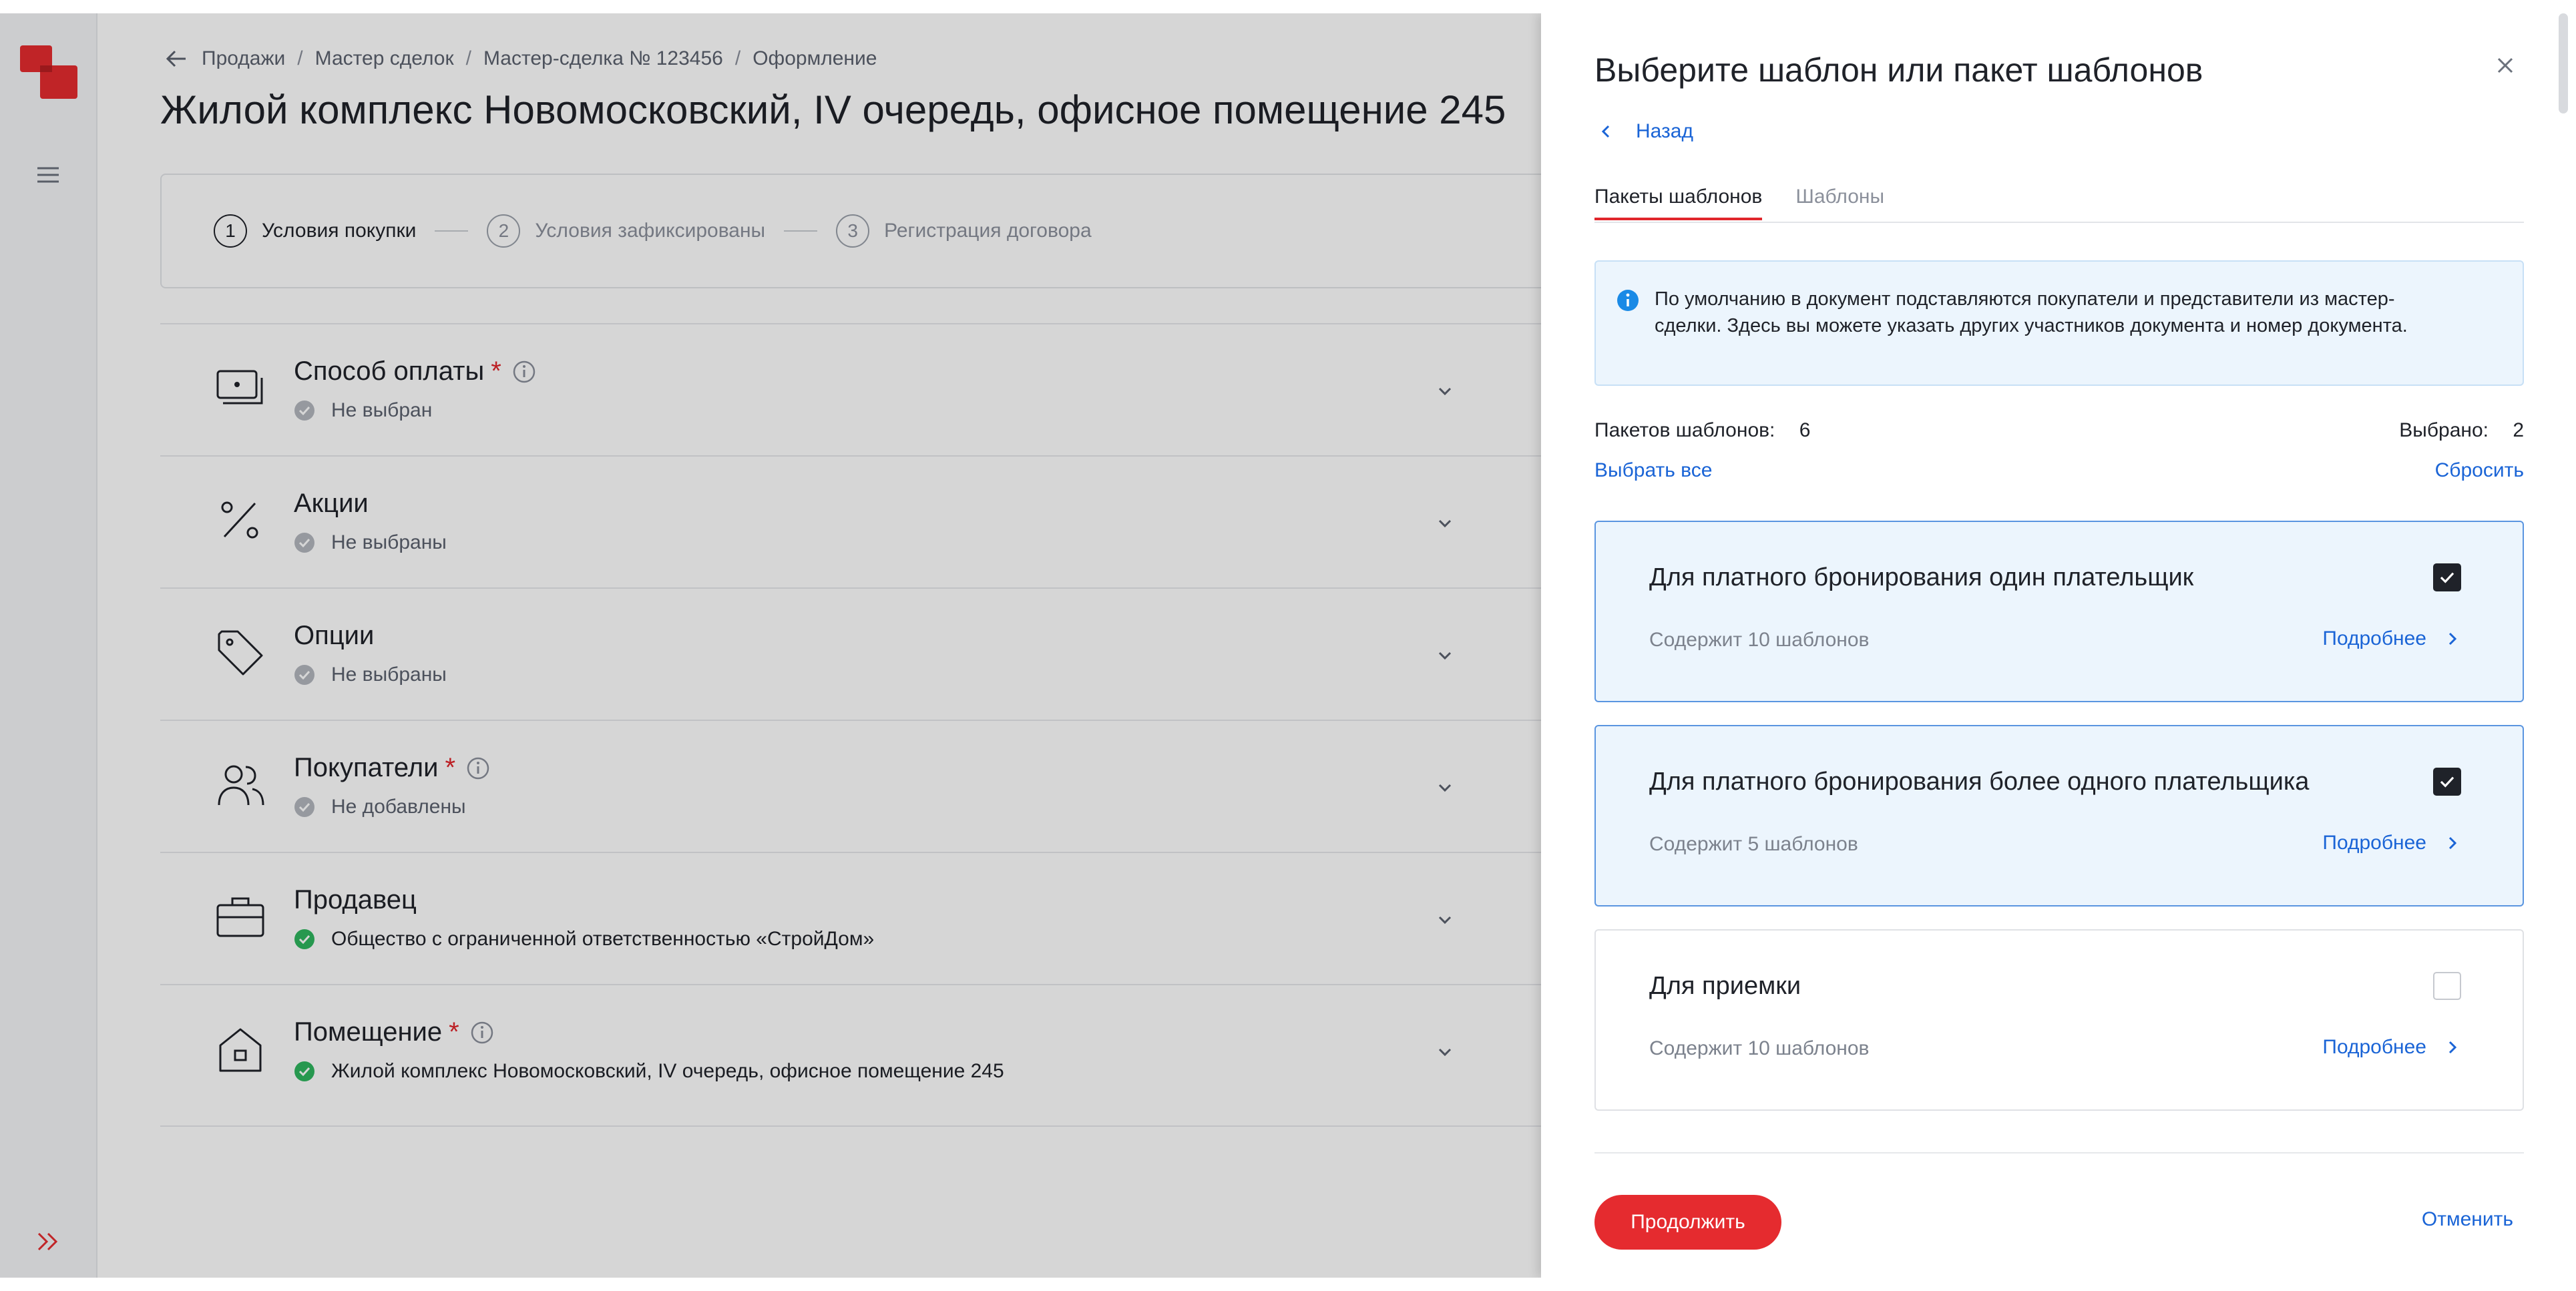 The image size is (2576, 1291). Describe the element at coordinates (1725, 986) in the screenshot. I see `package-title: Для приемки` at that location.